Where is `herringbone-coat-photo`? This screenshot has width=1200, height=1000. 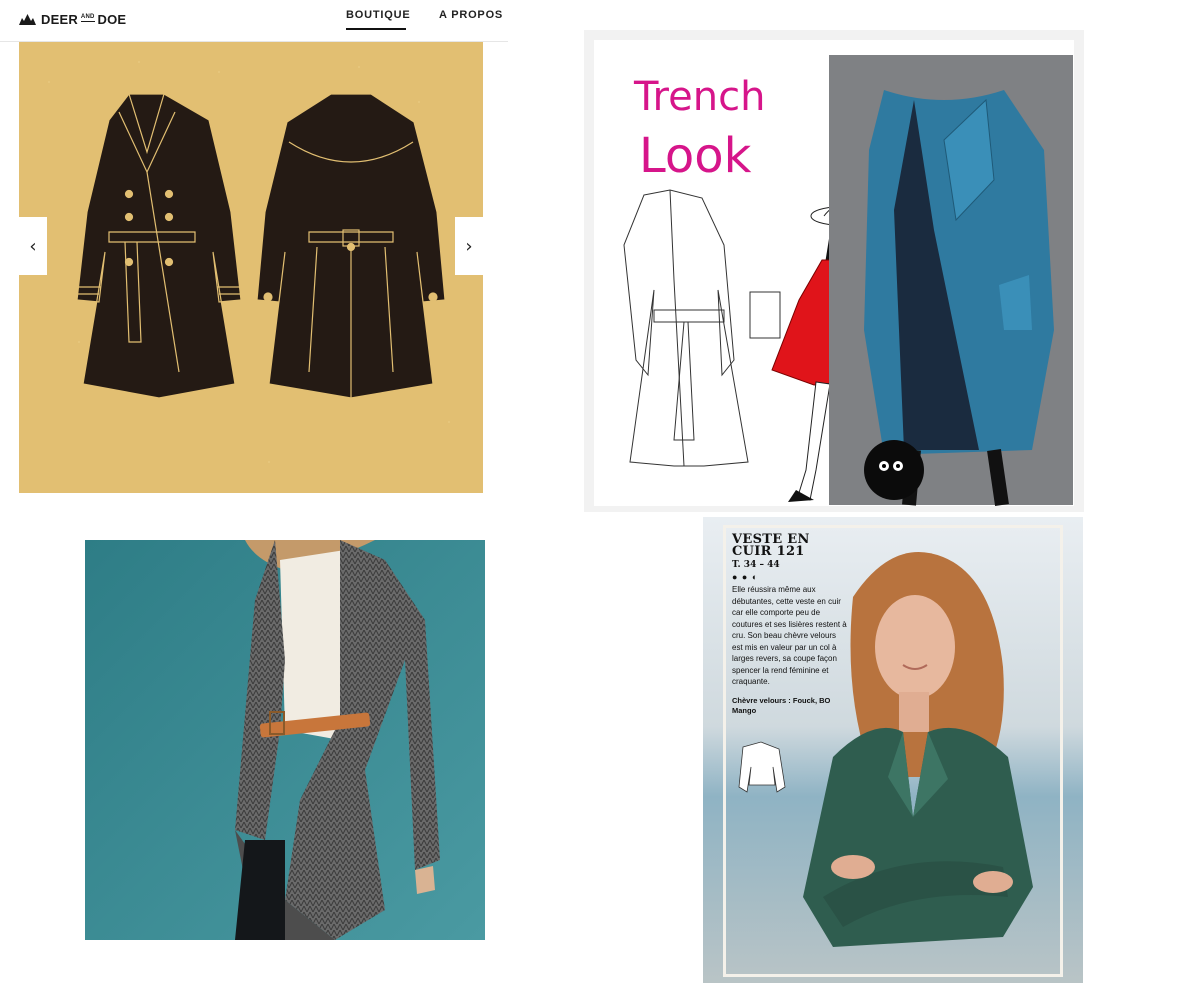 herringbone-coat-photo is located at coordinates (285, 740).